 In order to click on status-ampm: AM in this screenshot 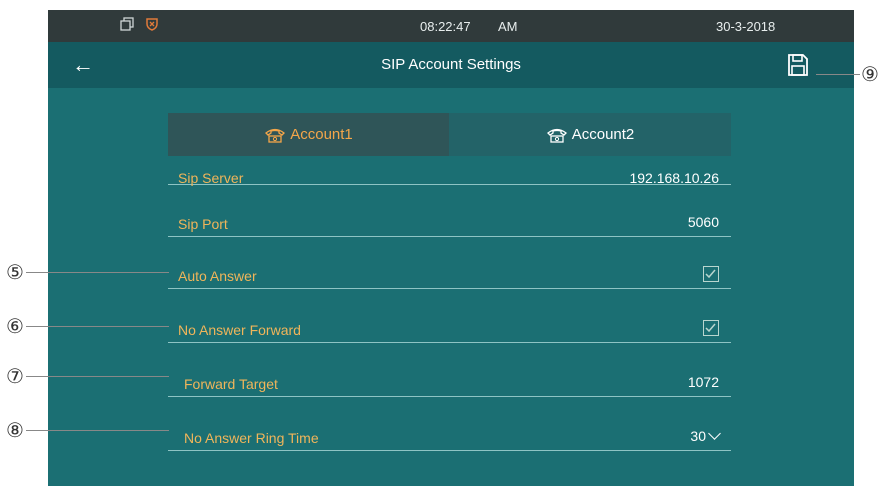, I will do `click(508, 26)`.